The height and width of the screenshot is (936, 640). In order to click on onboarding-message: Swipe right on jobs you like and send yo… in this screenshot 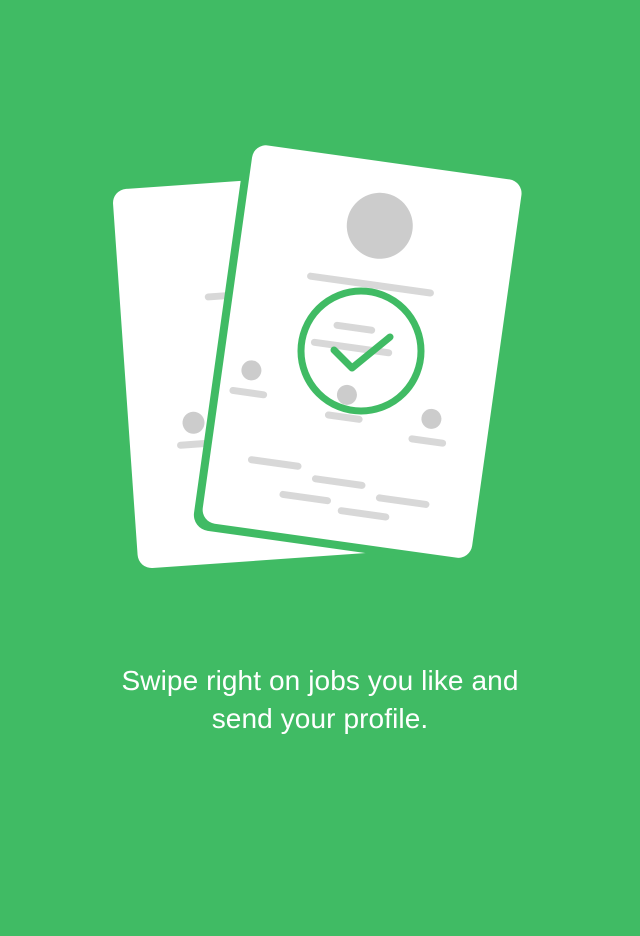, I will do `click(320, 700)`.